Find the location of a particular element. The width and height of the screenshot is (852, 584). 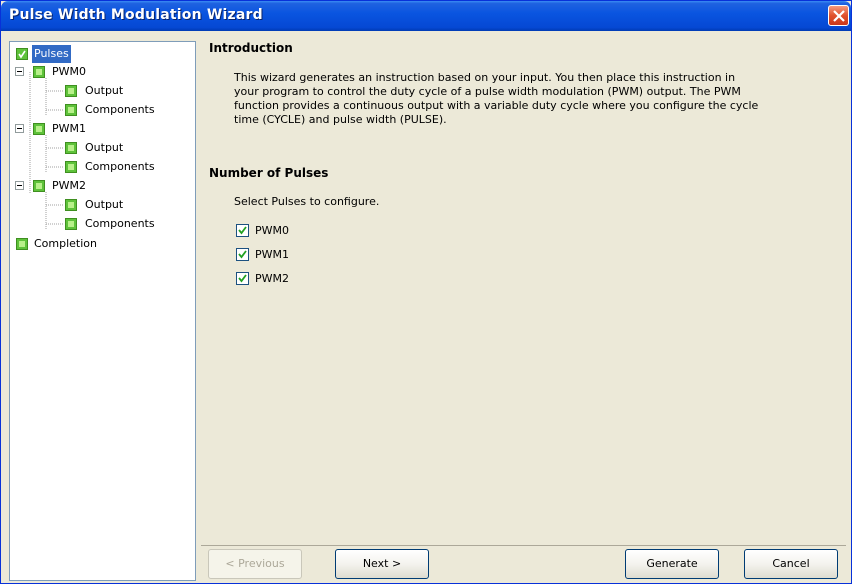

close-button is located at coordinates (838, 15).